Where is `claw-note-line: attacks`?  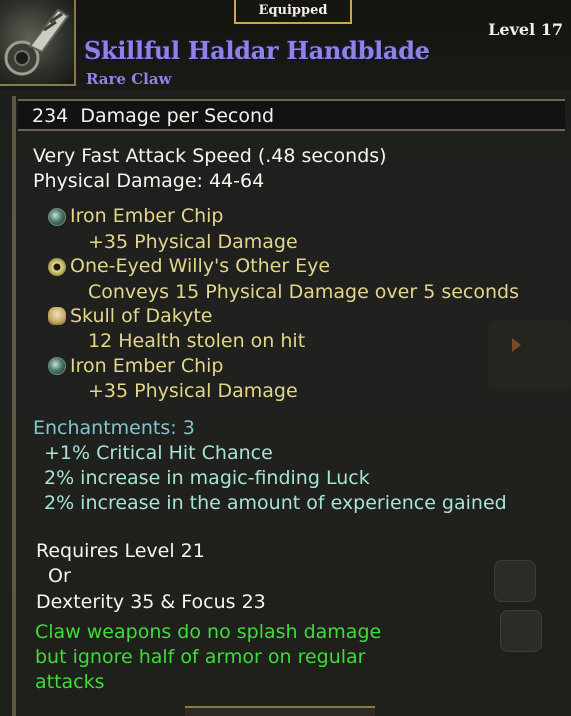 claw-note-line: attacks is located at coordinates (70, 682).